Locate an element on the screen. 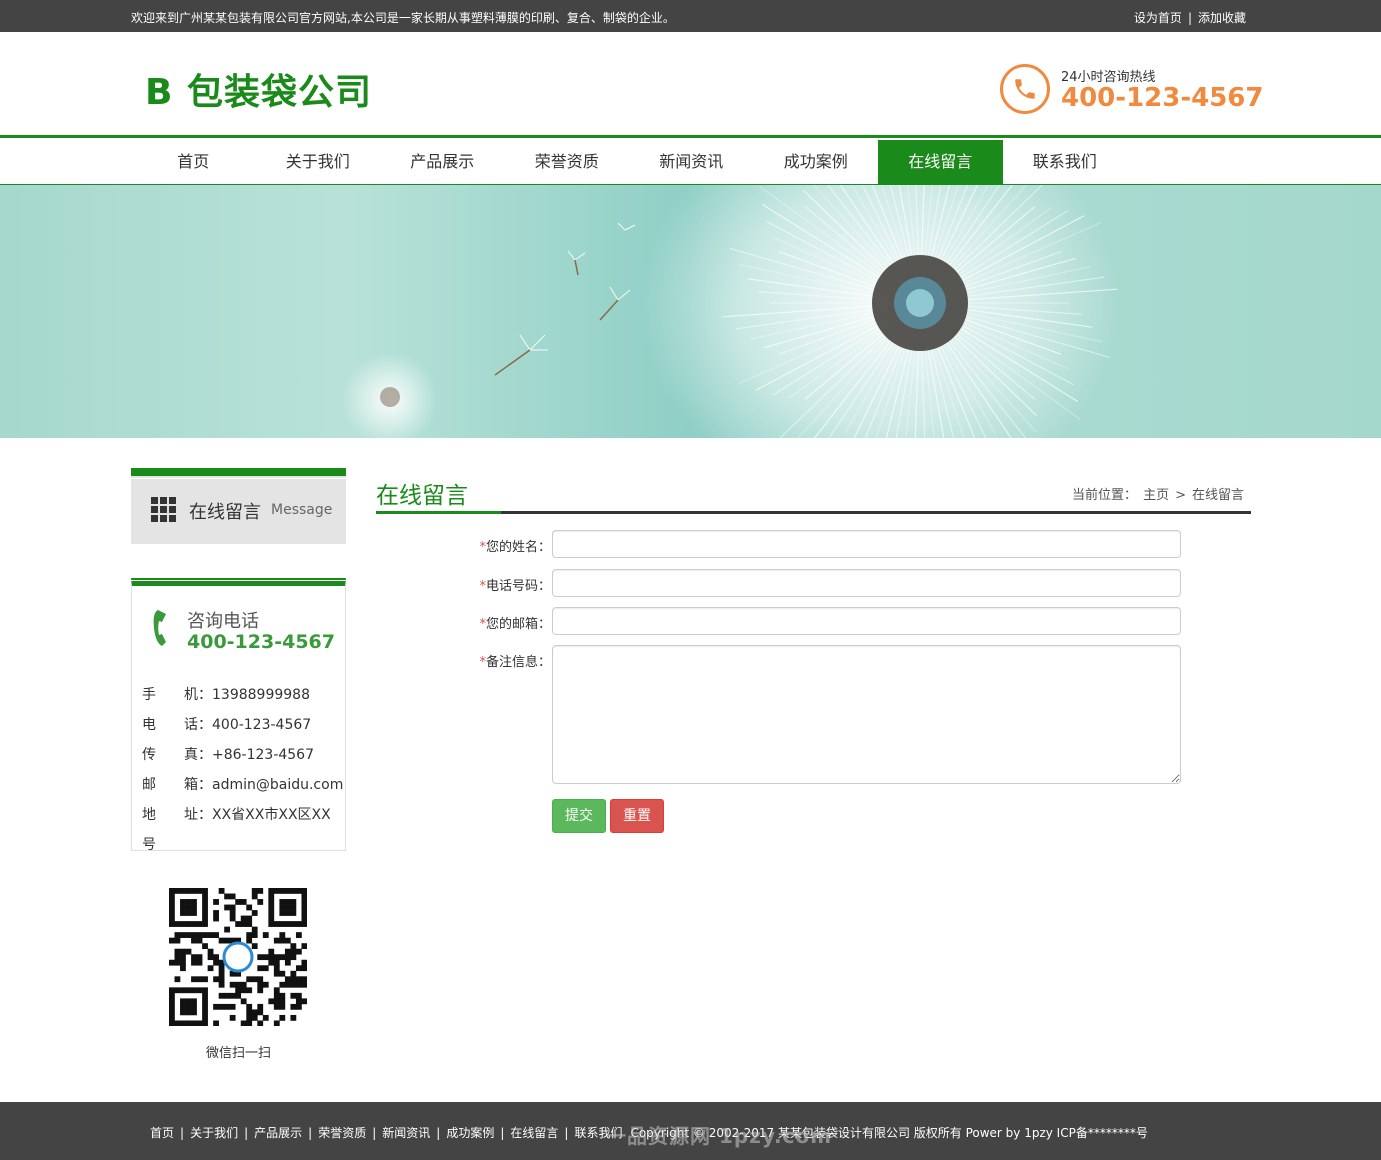 This screenshot has height=1160, width=1381. grid-icon is located at coordinates (163, 509).